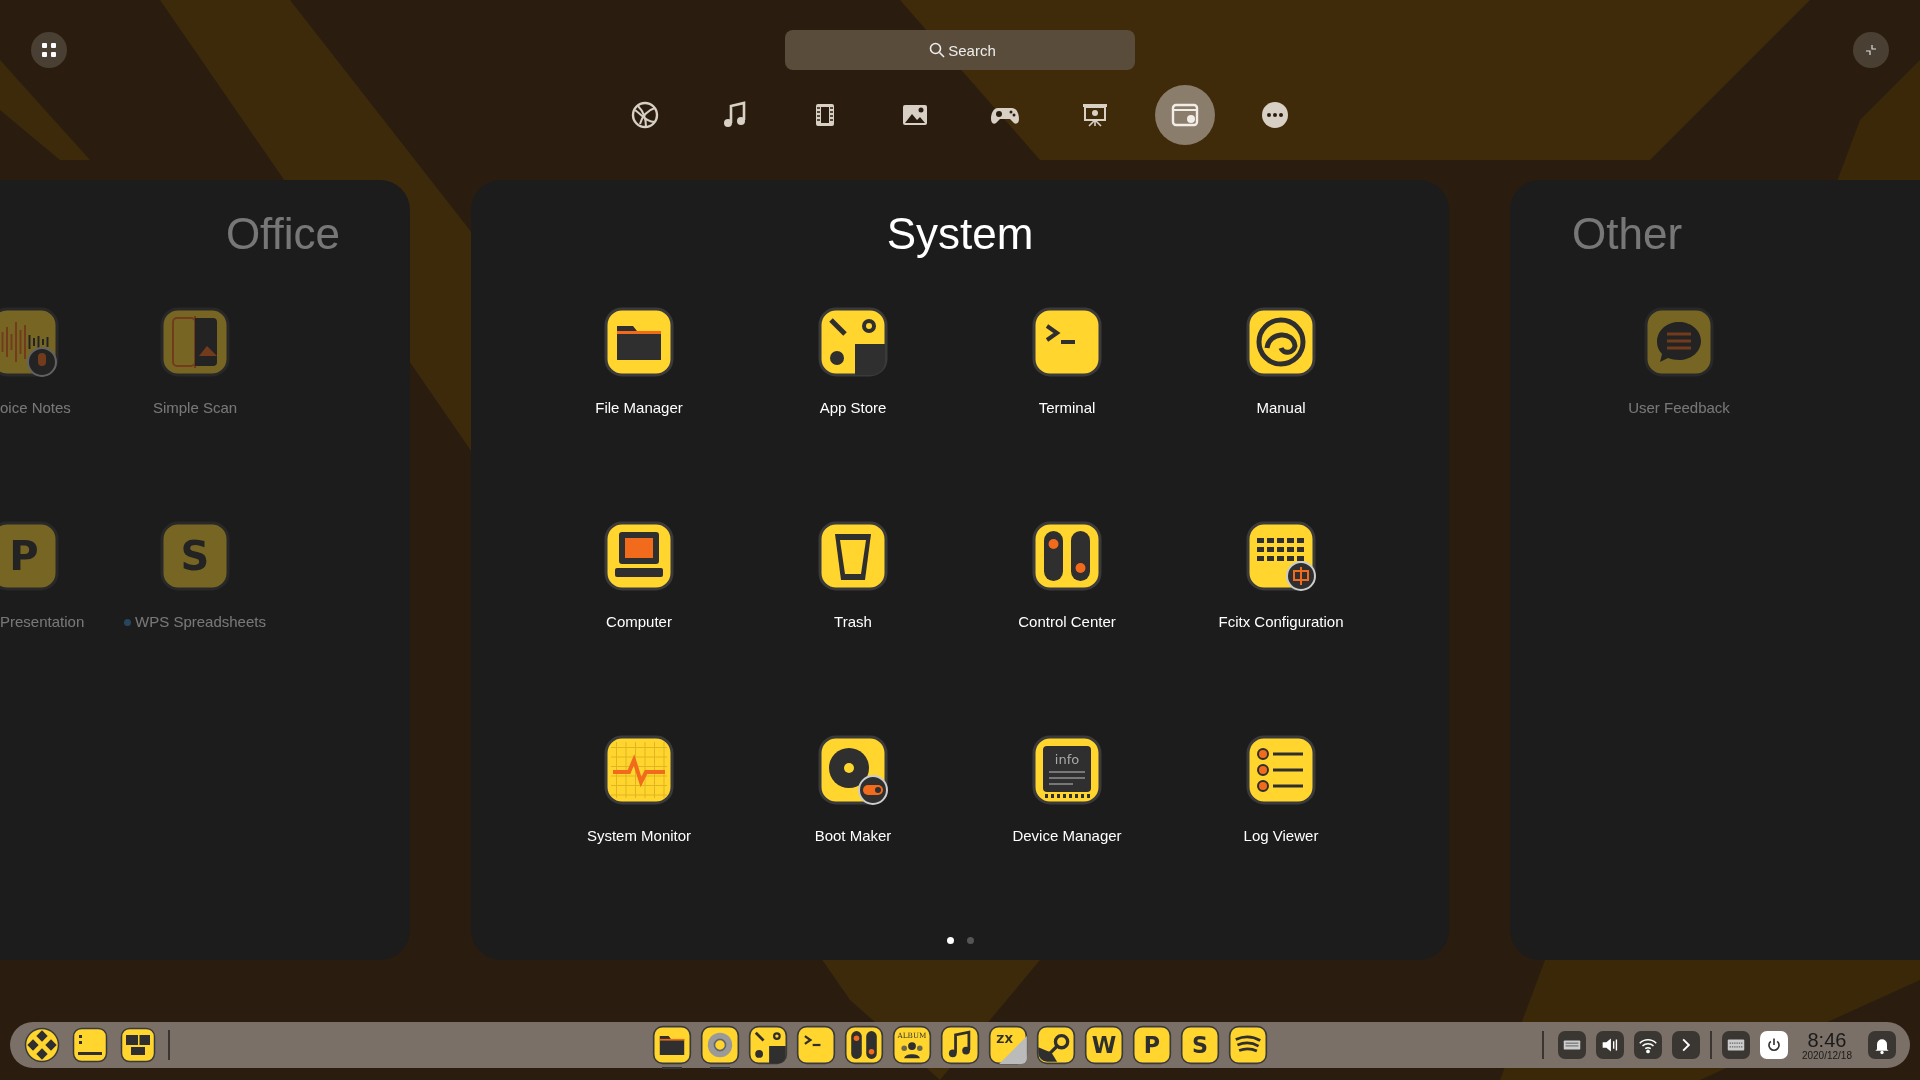 This screenshot has height=1080, width=1920. I want to click on chevron-right-icon, so click(1685, 1045).